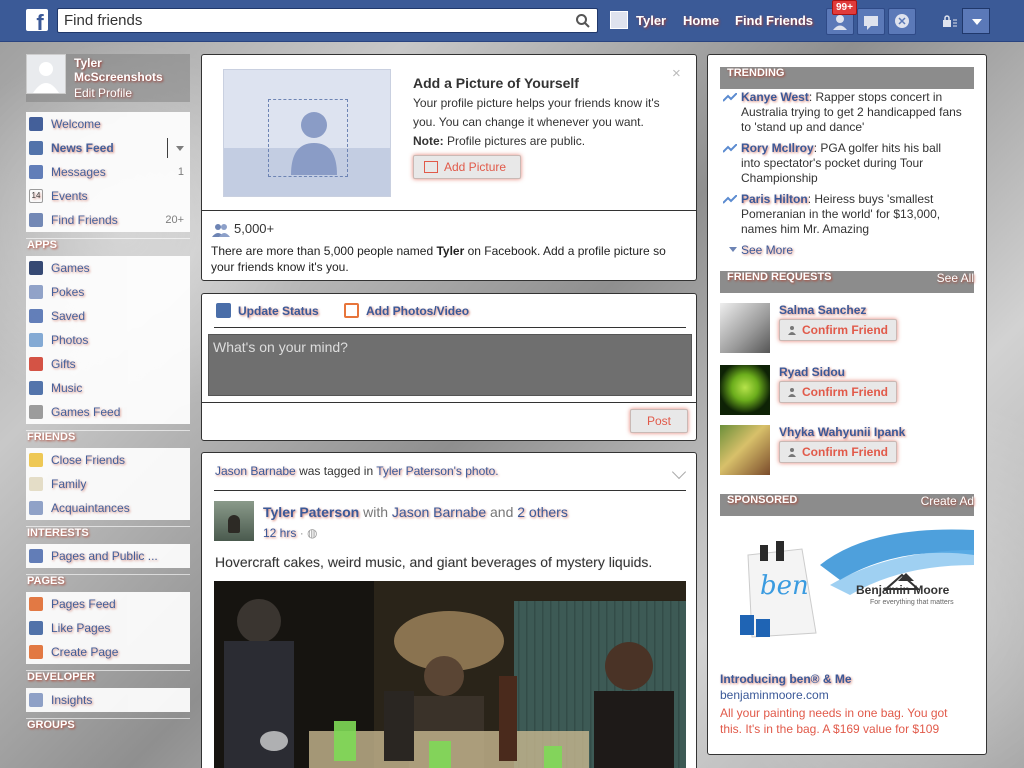  What do you see at coordinates (947, 501) in the screenshot?
I see `create-ad-link: Create Ad` at bounding box center [947, 501].